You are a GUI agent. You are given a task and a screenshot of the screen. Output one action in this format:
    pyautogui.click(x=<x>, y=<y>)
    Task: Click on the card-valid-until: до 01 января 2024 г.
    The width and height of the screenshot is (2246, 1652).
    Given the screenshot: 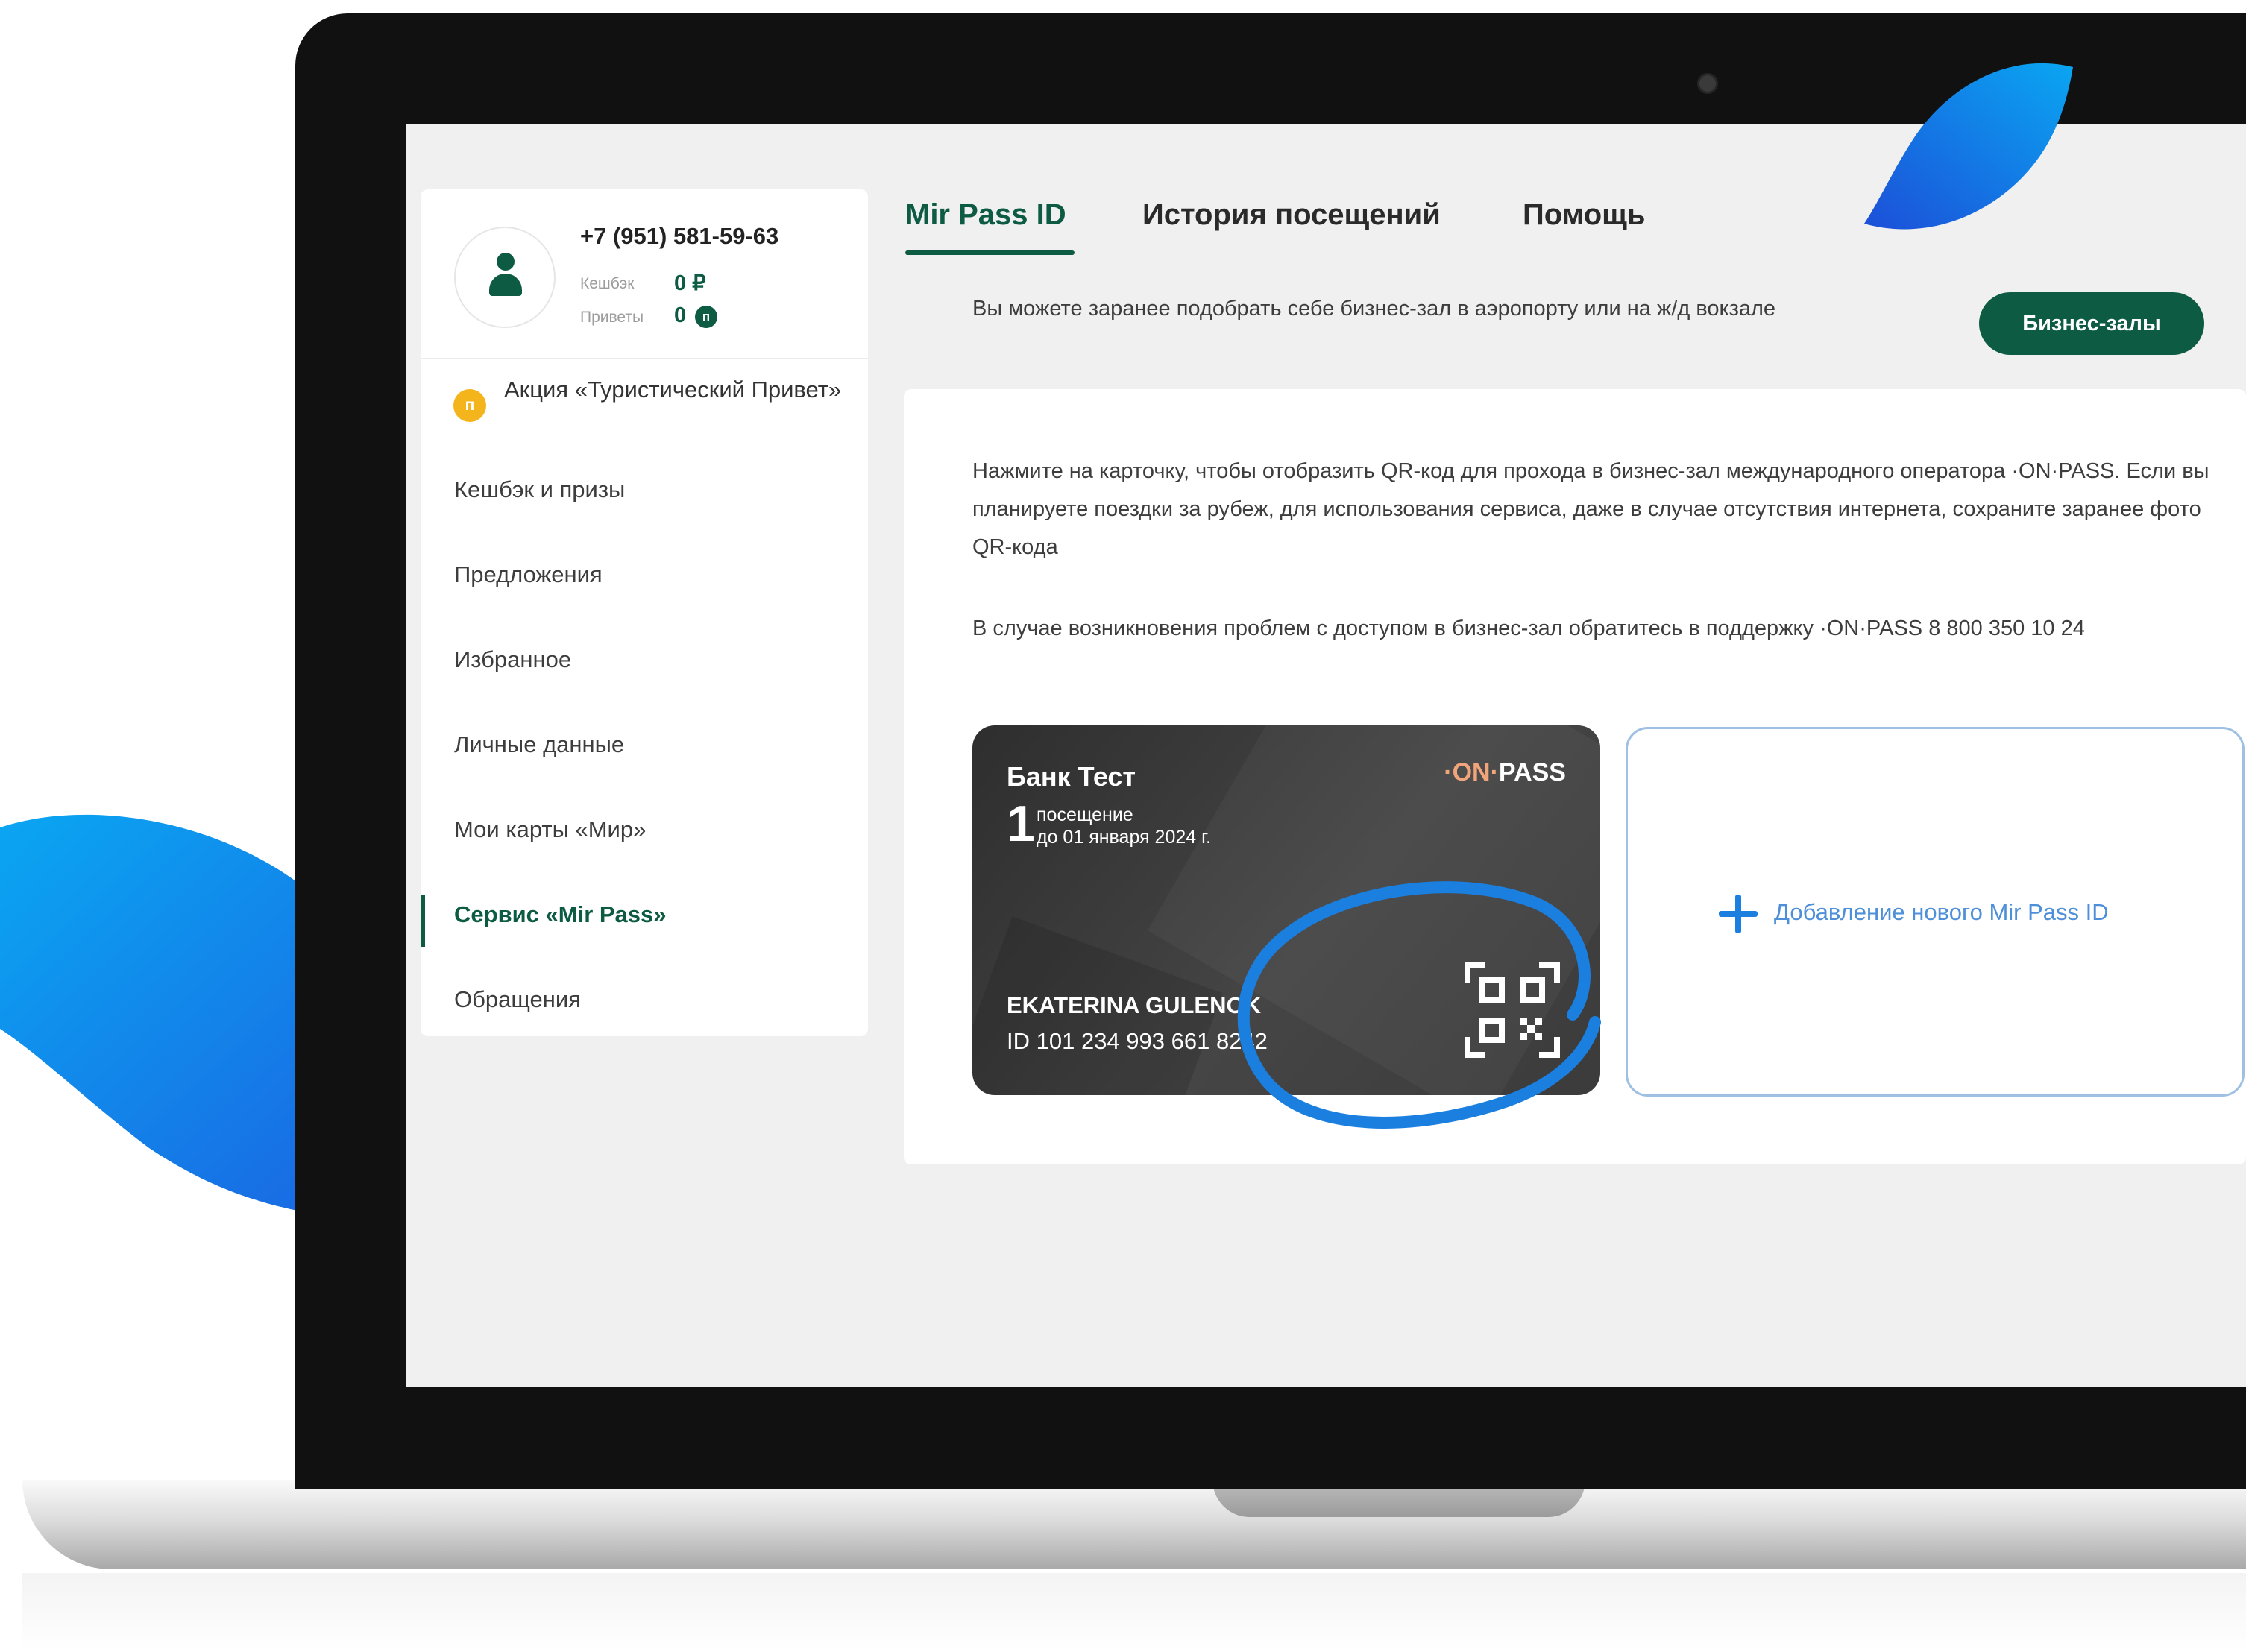 What is the action you would take?
    pyautogui.click(x=1124, y=837)
    